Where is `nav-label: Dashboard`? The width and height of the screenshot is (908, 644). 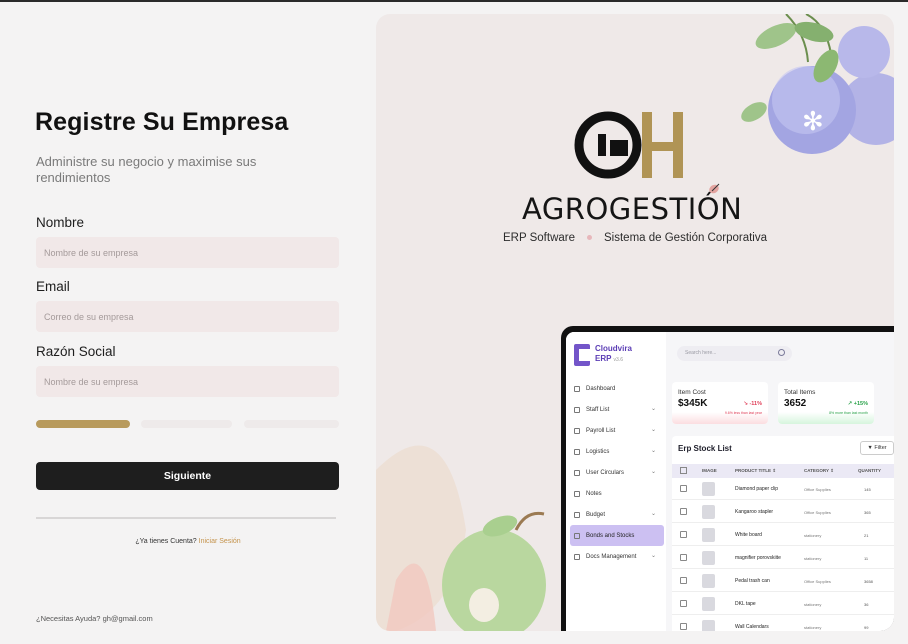 nav-label: Dashboard is located at coordinates (601, 388).